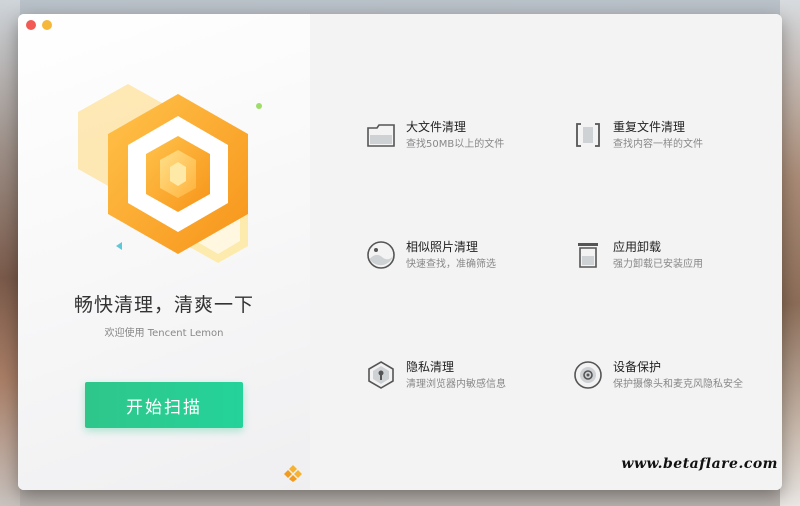 This screenshot has width=800, height=506. Describe the element at coordinates (638, 135) in the screenshot. I see `feature-duplicate-cleanup: 重复文件清理 查找内容一样的文件` at that location.